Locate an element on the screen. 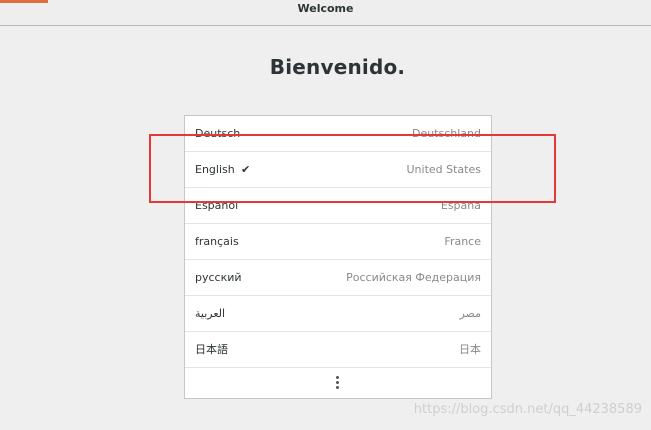 This screenshot has width=651, height=430. titlebar: Welcome is located at coordinates (325, 13).